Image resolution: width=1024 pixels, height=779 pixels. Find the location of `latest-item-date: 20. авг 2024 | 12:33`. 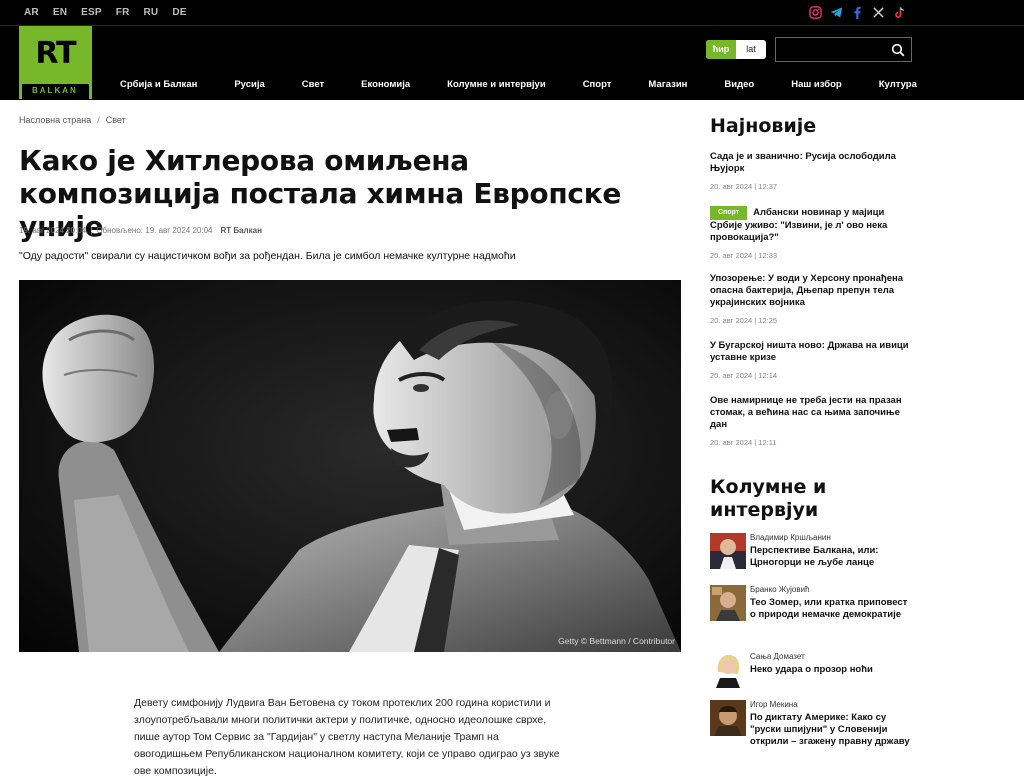

latest-item-date: 20. авг 2024 | 12:33 is located at coordinates (744, 255).